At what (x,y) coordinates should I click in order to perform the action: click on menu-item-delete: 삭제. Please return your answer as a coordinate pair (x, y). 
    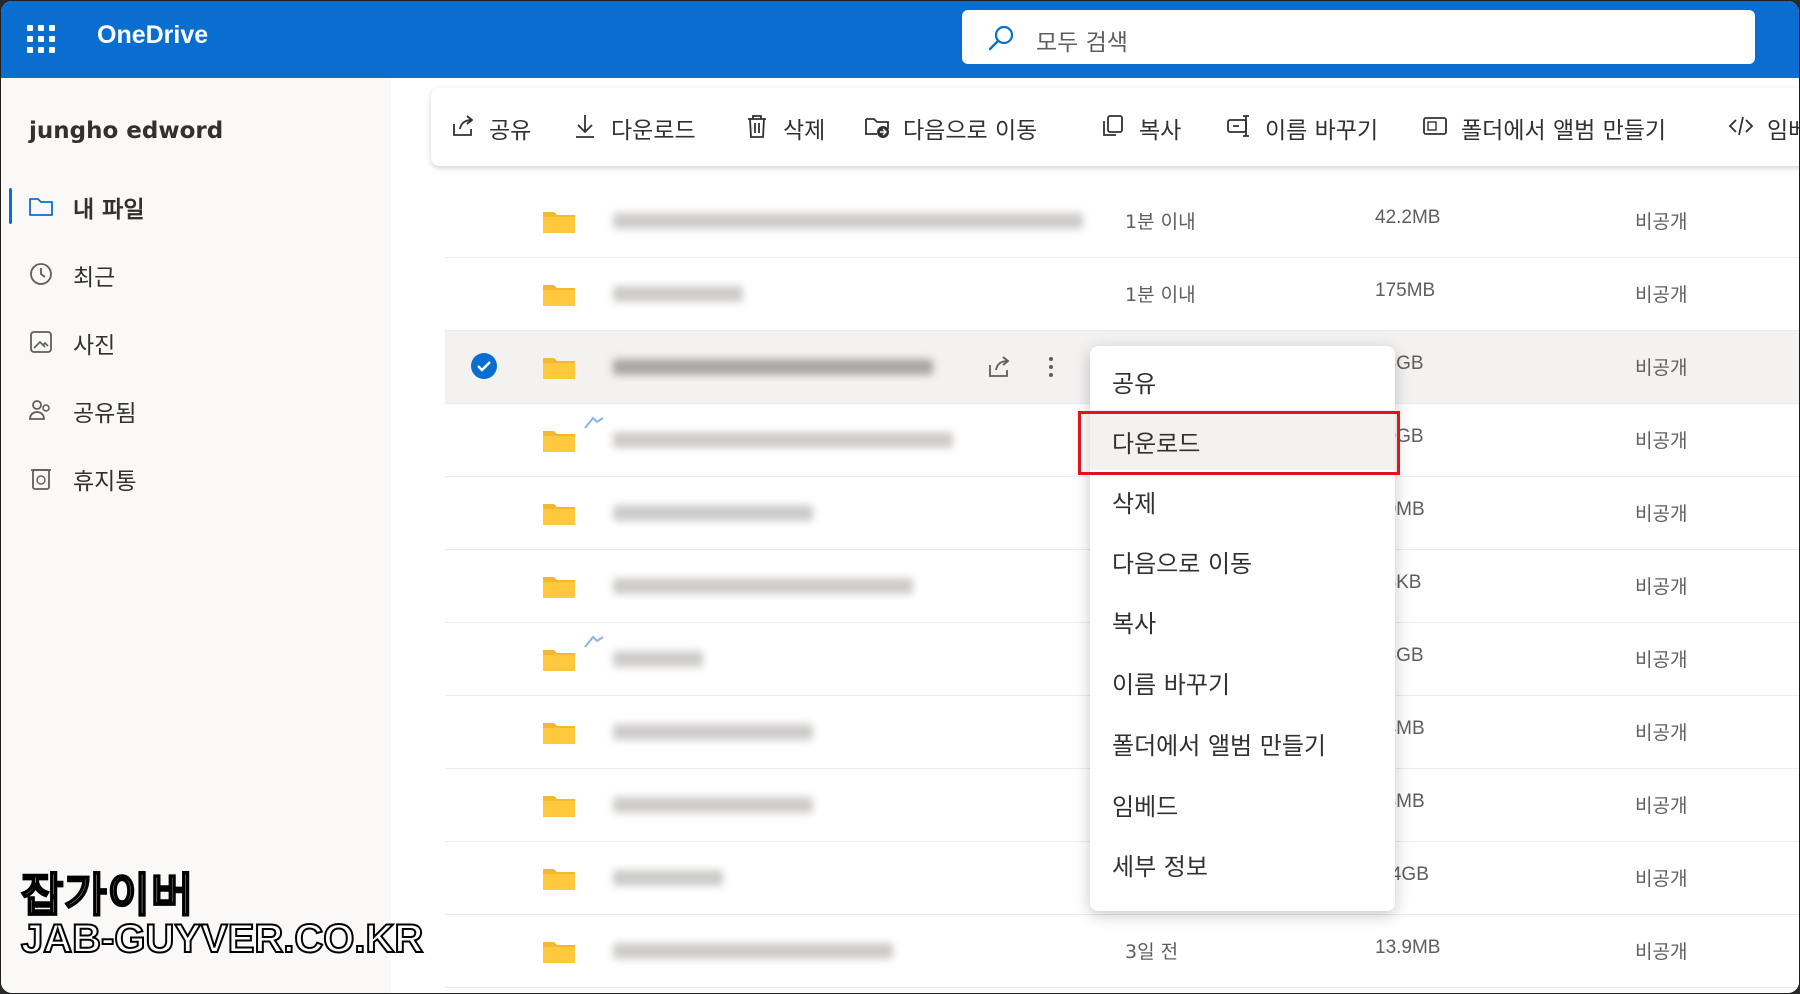
    Looking at the image, I should click on (1242, 500).